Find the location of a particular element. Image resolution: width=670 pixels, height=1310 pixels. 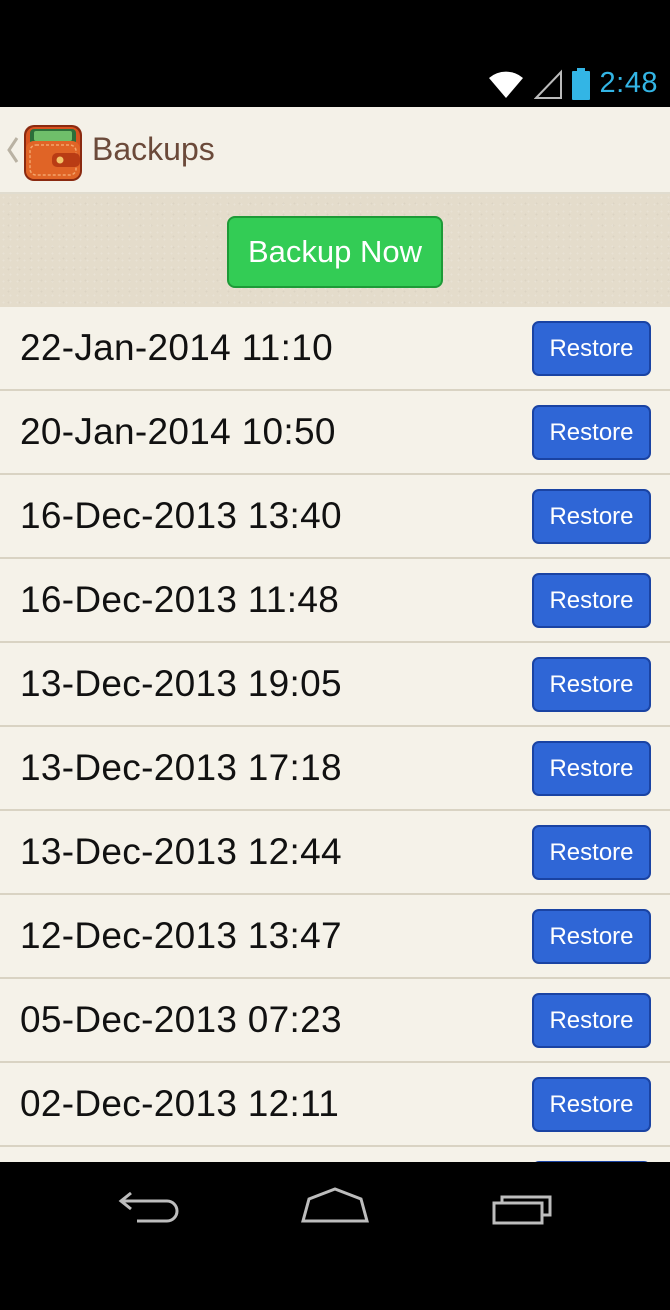

backup-row: 16-Dec-2013 11:48 Restore is located at coordinates (335, 601).